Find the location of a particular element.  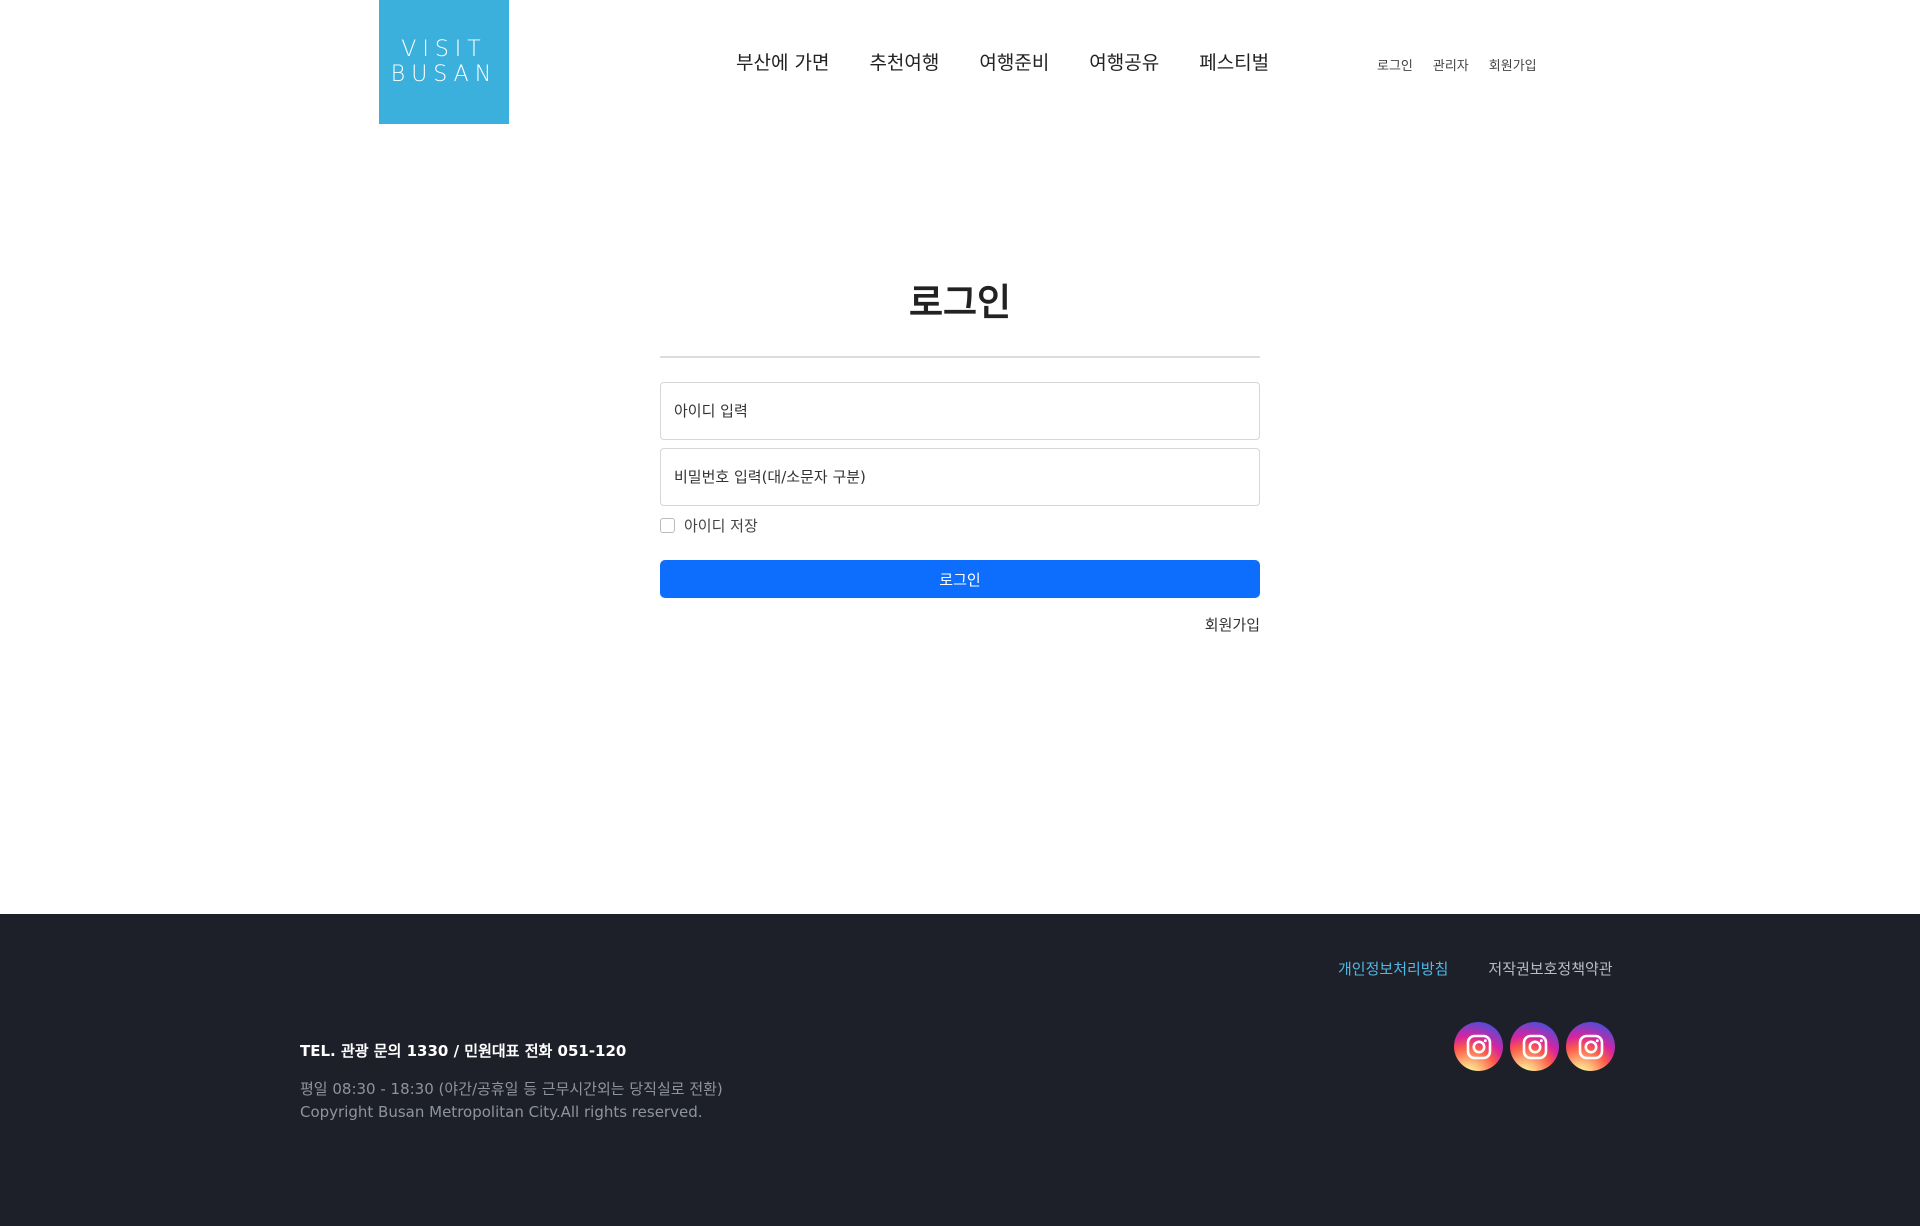

main-navigation: 부산에 가면 추천여행 여행준비 여행공유 페스티벌 is located at coordinates (1002, 61).